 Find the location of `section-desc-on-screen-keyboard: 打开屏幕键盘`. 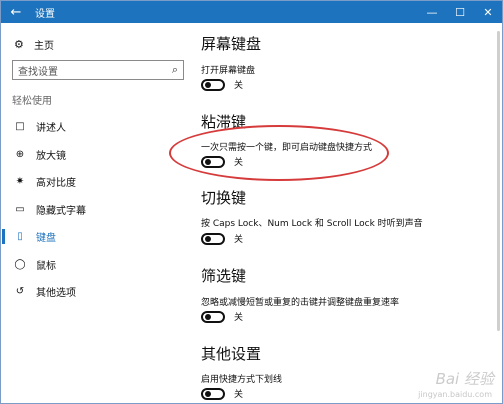

section-desc-on-screen-keyboard: 打开屏幕键盘 is located at coordinates (228, 71).